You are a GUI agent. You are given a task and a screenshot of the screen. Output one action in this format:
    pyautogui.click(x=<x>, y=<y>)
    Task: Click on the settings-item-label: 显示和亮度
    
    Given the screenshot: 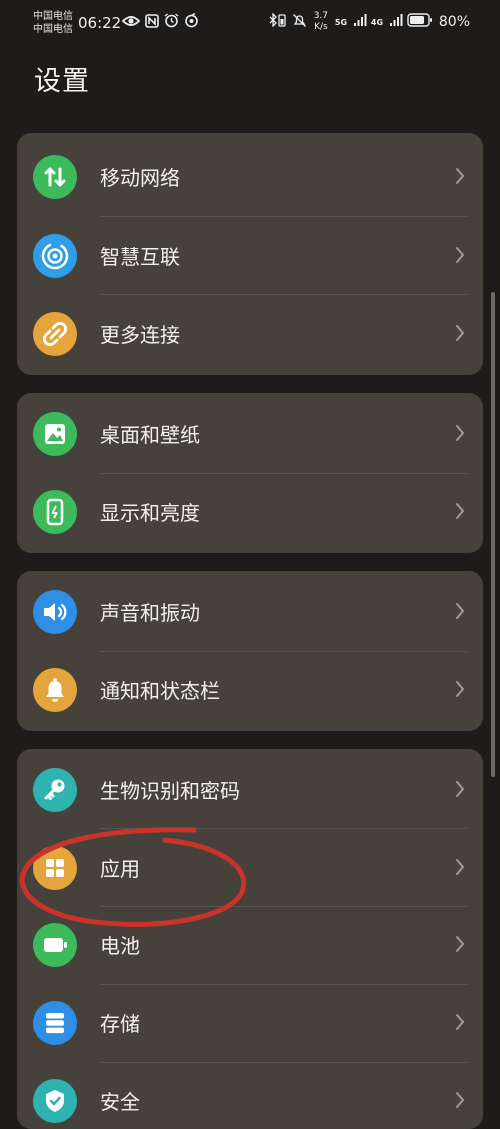 What is the action you would take?
    pyautogui.click(x=150, y=513)
    